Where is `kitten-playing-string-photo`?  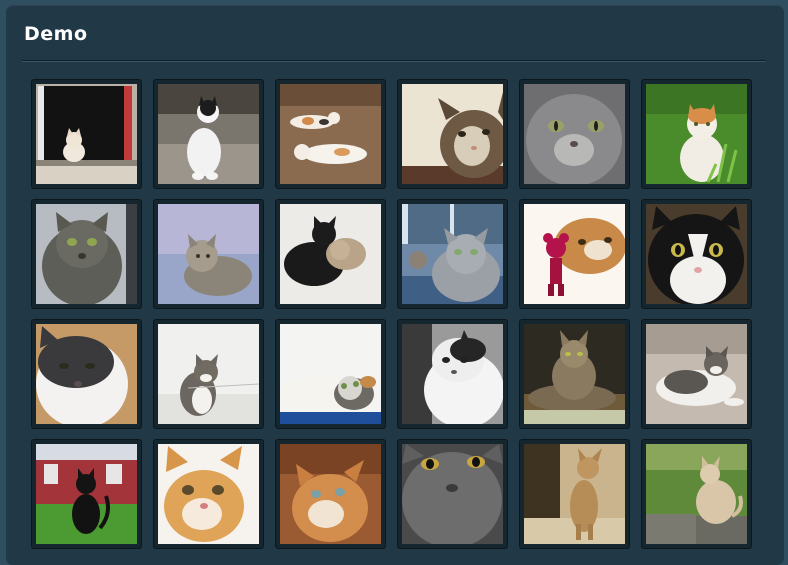 kitten-playing-string-photo is located at coordinates (208, 374).